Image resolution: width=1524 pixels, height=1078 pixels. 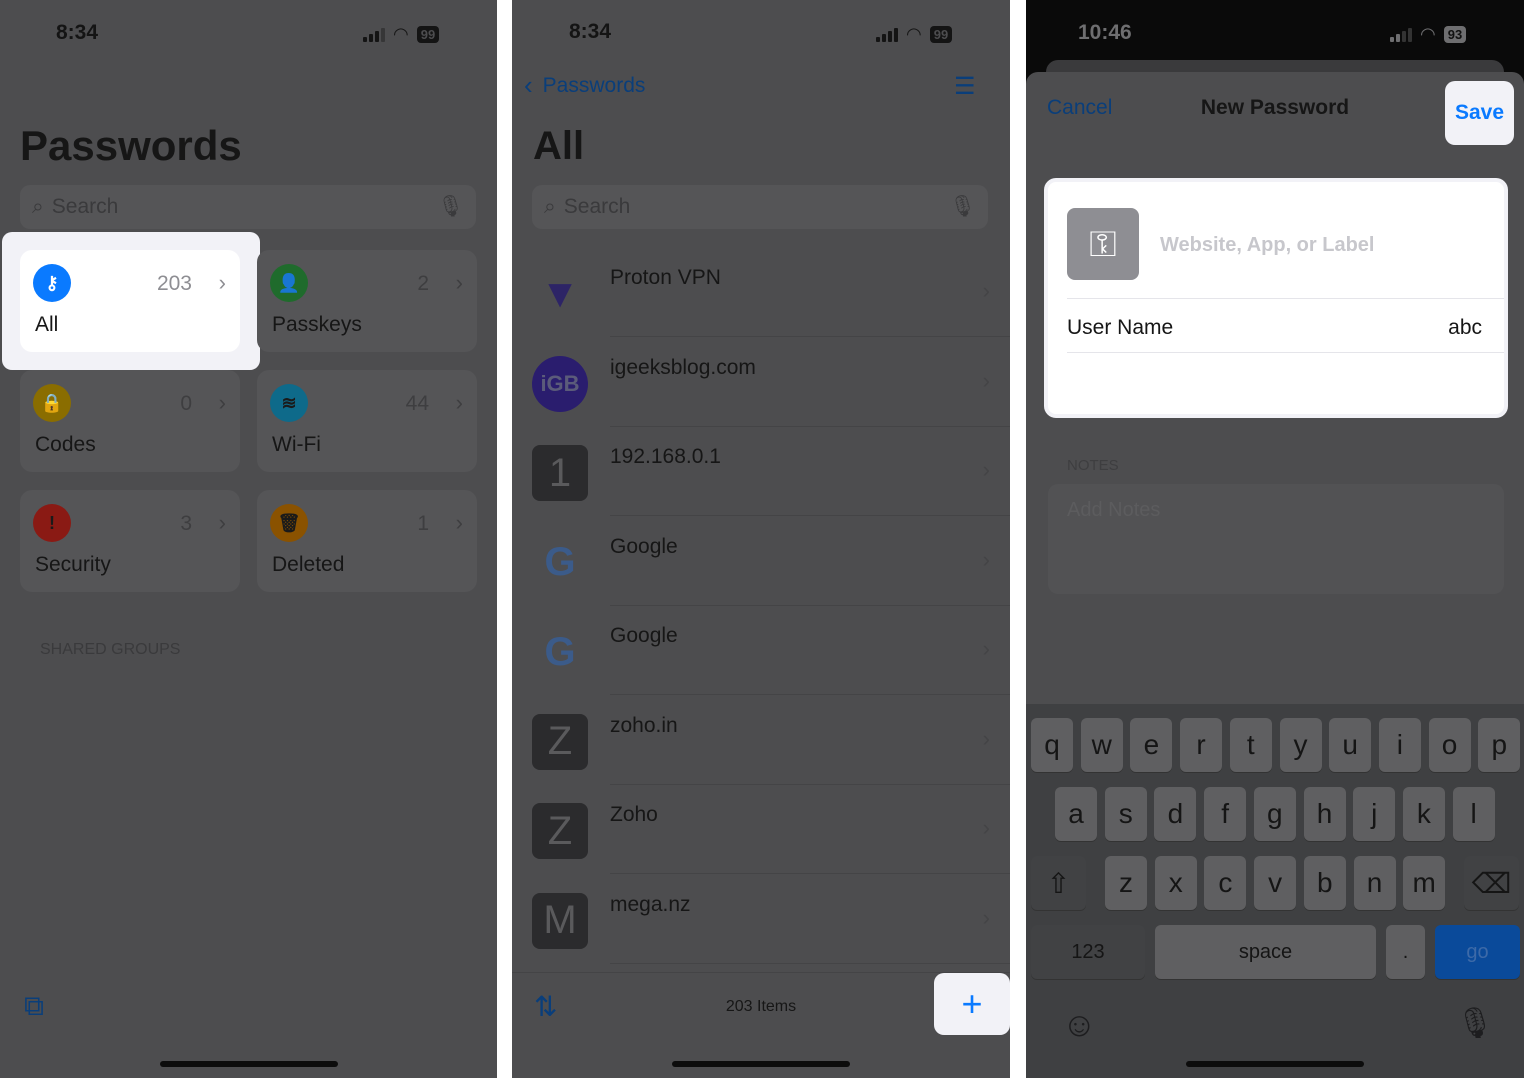 I want to click on status-icons: ◠ 93, so click(x=1428, y=34).